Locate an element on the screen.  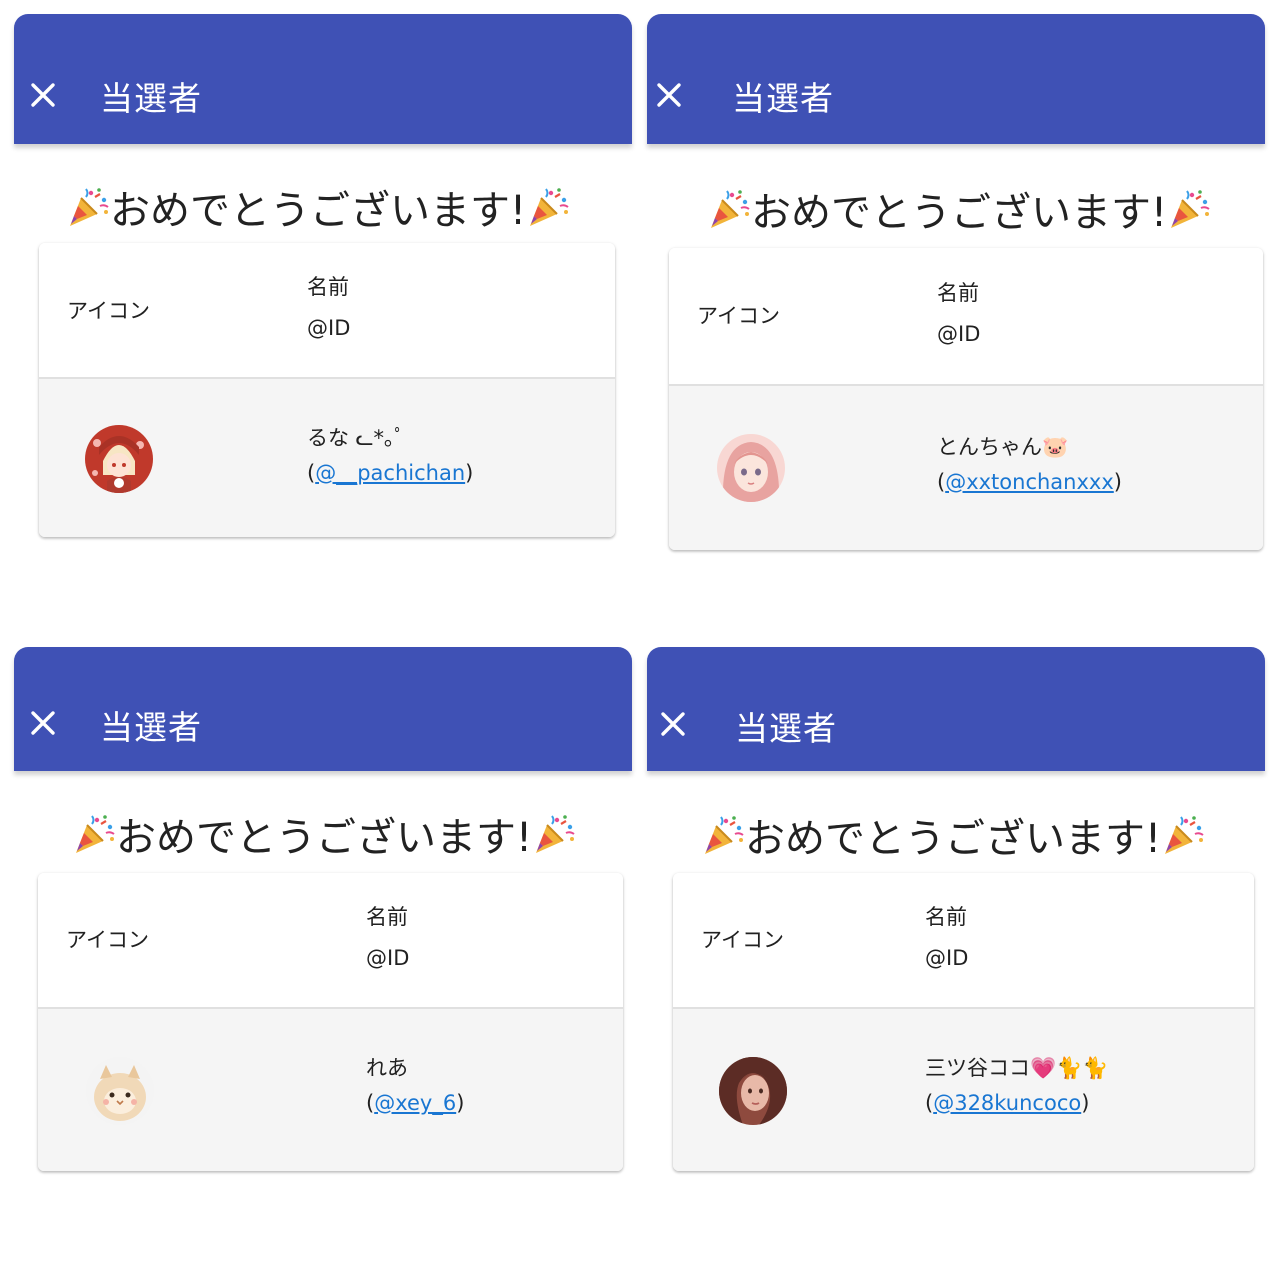
winner-handle-link: @xxtonchanxxx is located at coordinates (1029, 482).